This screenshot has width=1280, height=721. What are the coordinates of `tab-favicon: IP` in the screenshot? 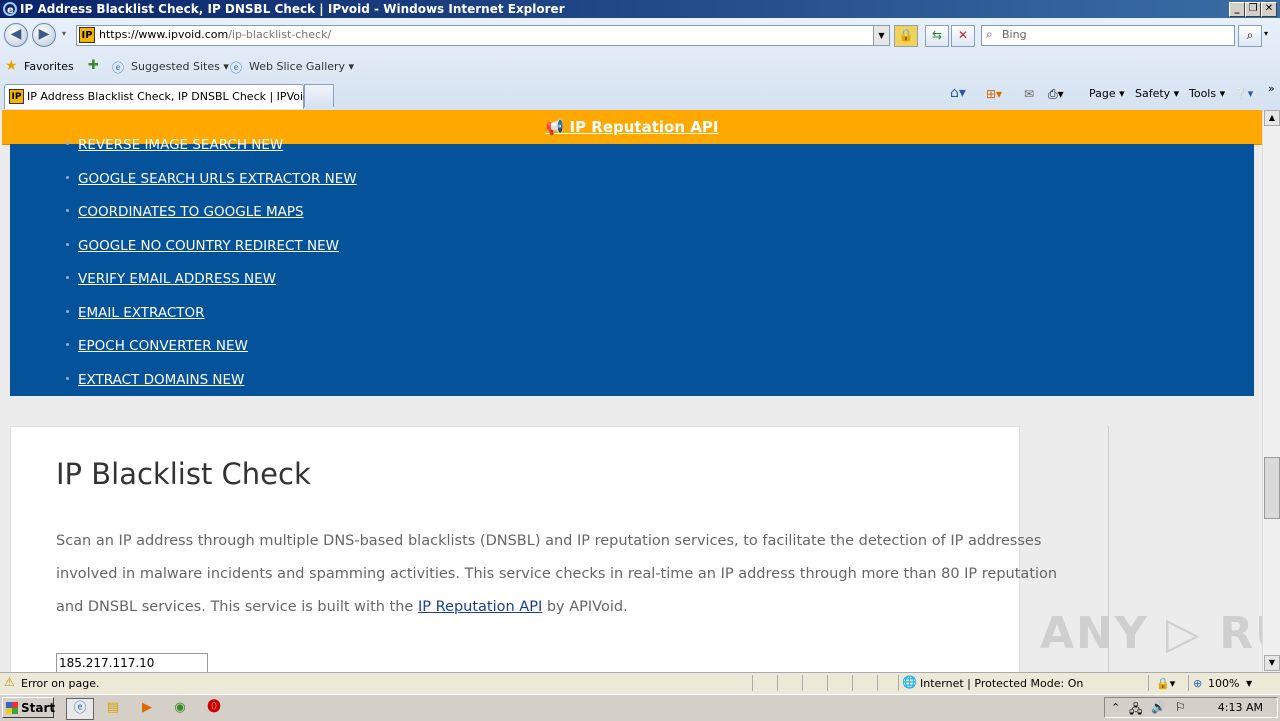 It's located at (16, 96).